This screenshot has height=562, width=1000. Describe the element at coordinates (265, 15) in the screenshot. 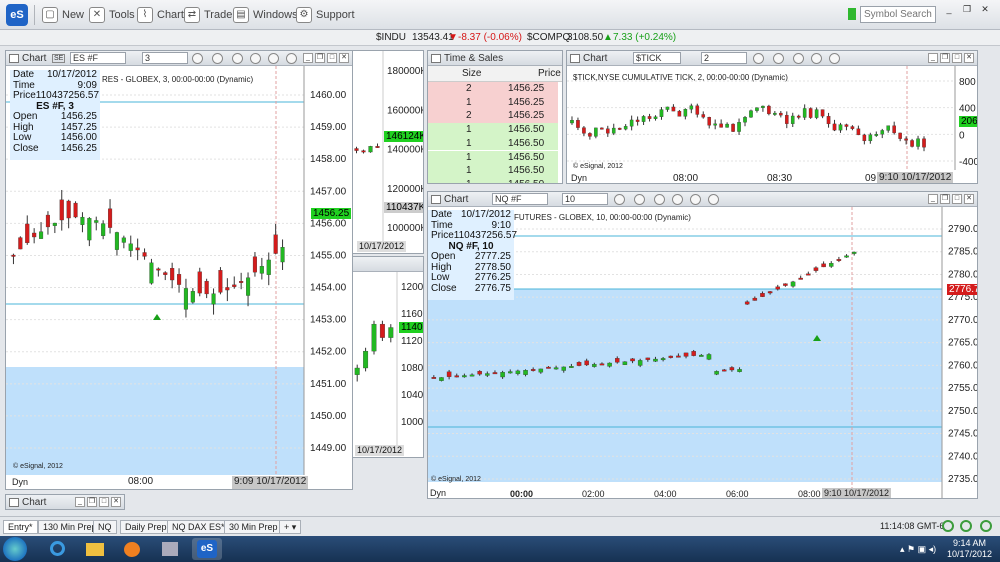

I see `windows-button: ▤ Windows` at that location.